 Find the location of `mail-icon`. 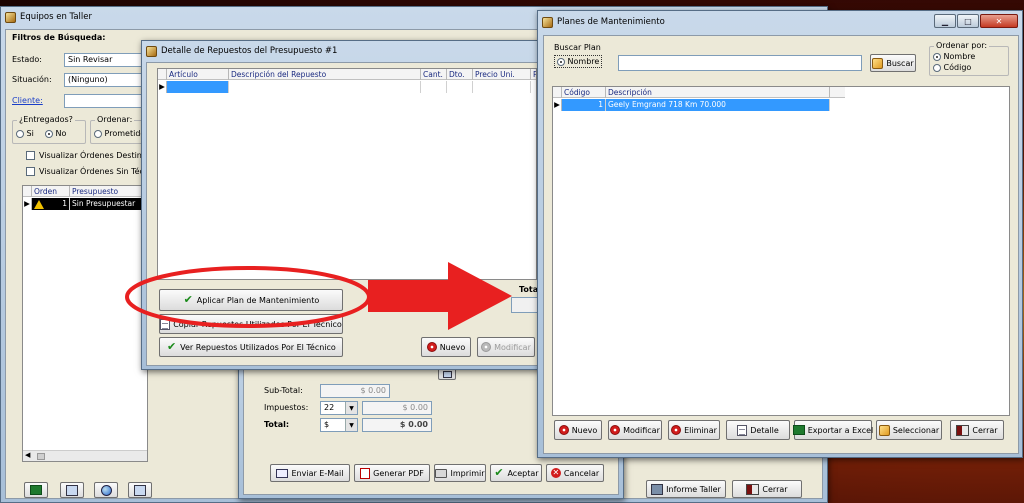

mail-icon is located at coordinates (282, 473).